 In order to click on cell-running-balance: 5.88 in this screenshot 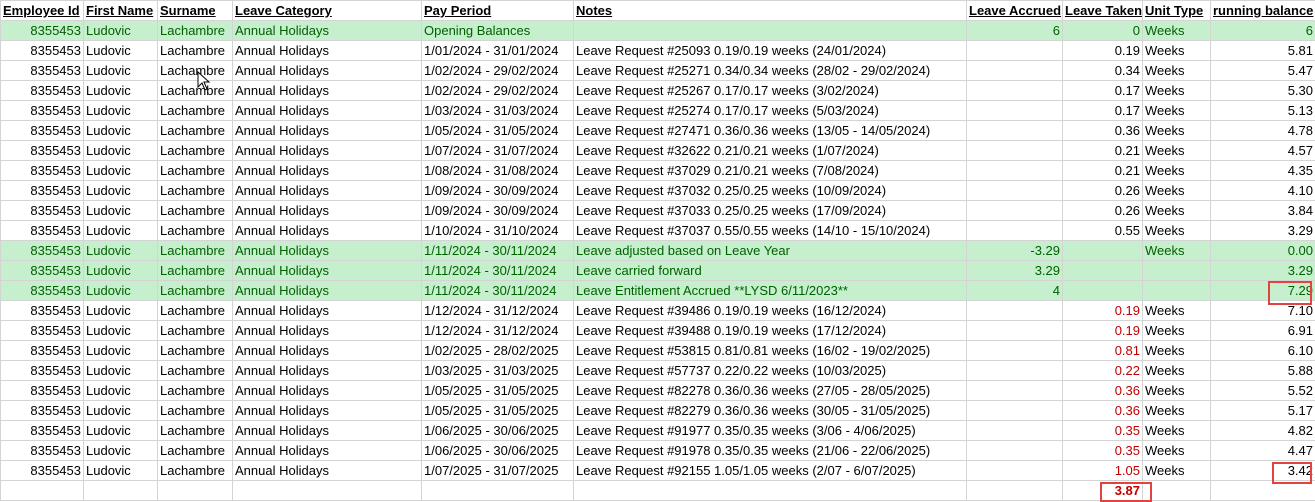, I will do `click(1262, 370)`.